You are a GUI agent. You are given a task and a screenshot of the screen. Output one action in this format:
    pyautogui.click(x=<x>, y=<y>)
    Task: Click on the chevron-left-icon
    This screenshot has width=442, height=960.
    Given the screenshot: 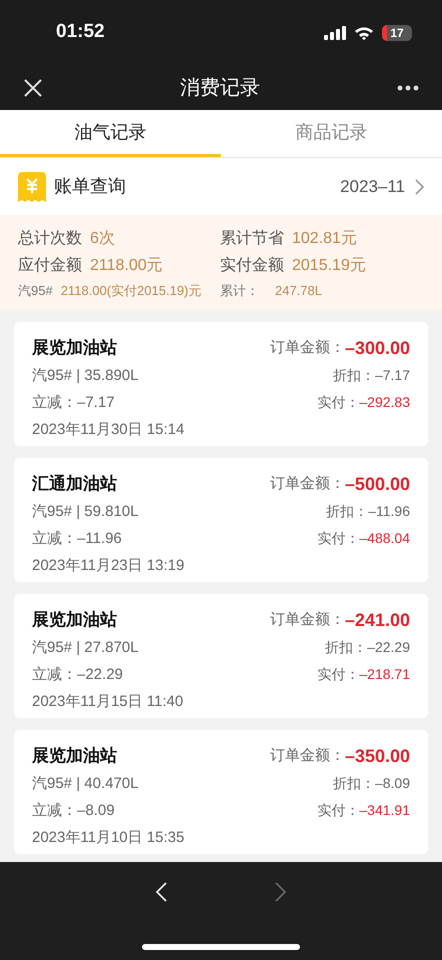 What is the action you would take?
    pyautogui.click(x=161, y=892)
    